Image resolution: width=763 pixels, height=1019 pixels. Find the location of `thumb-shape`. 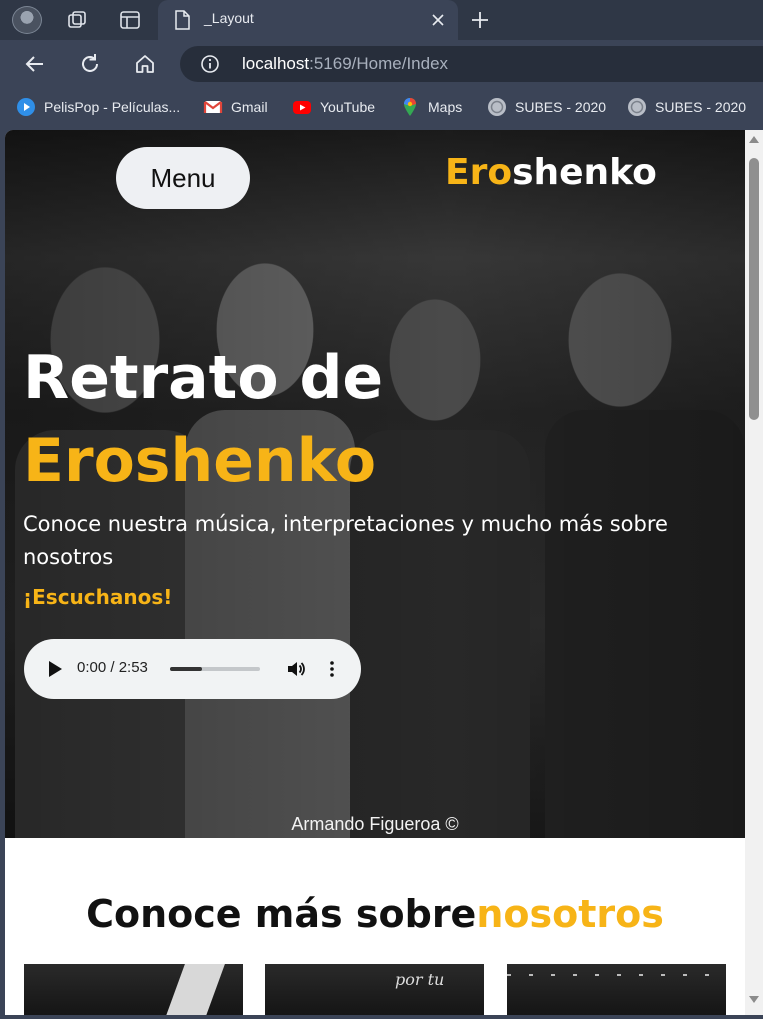

thumb-shape is located at coordinates (194, 989).